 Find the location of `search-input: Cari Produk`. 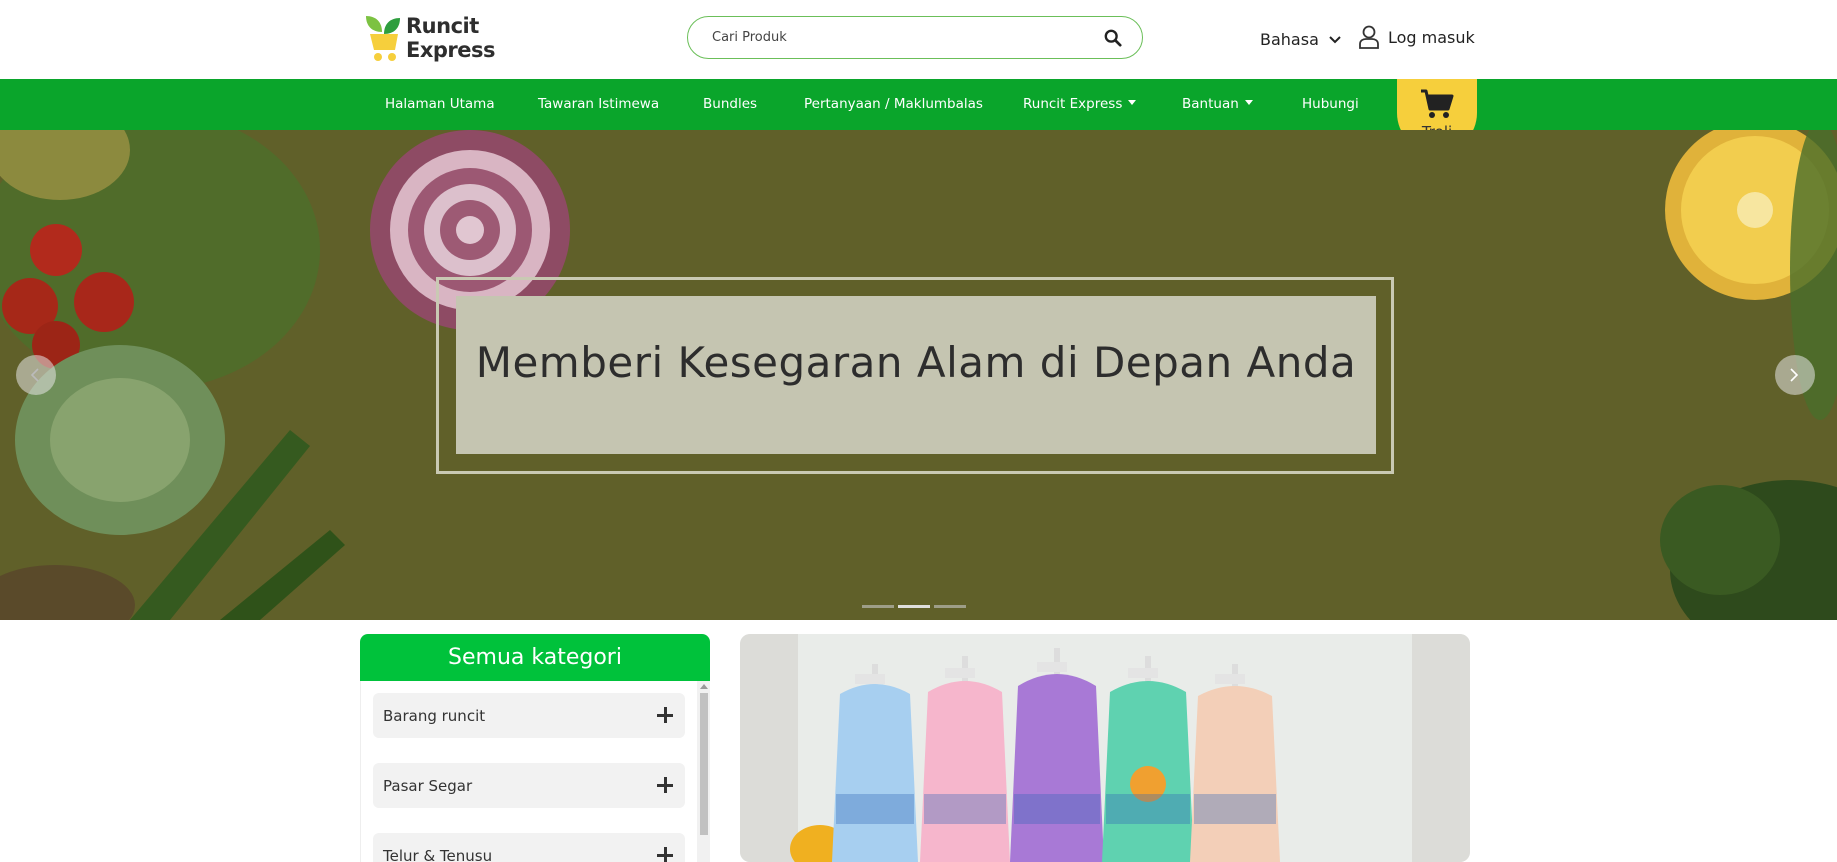

search-input: Cari Produk is located at coordinates (915, 37).